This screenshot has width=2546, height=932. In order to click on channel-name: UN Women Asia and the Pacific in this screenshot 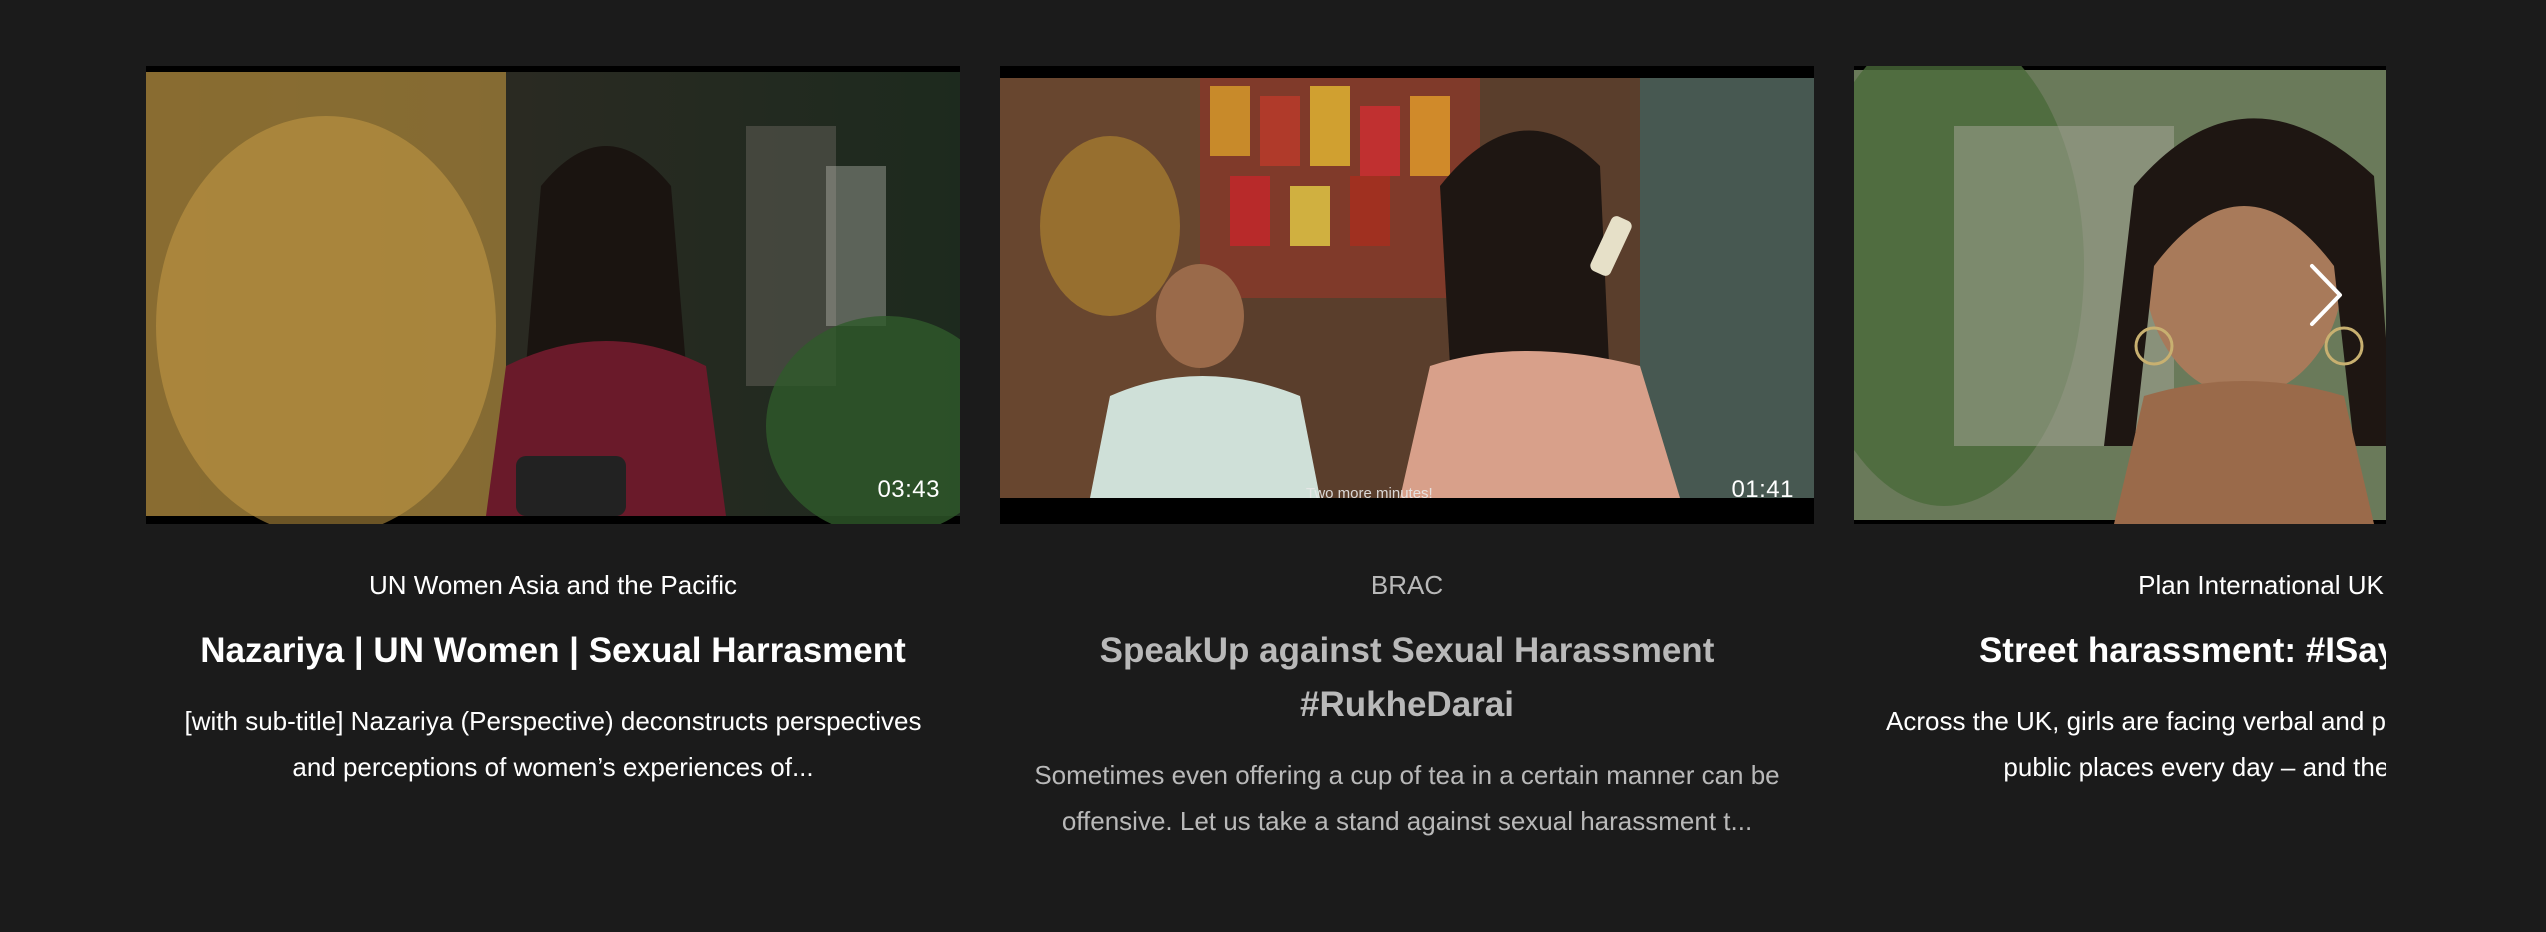, I will do `click(553, 585)`.